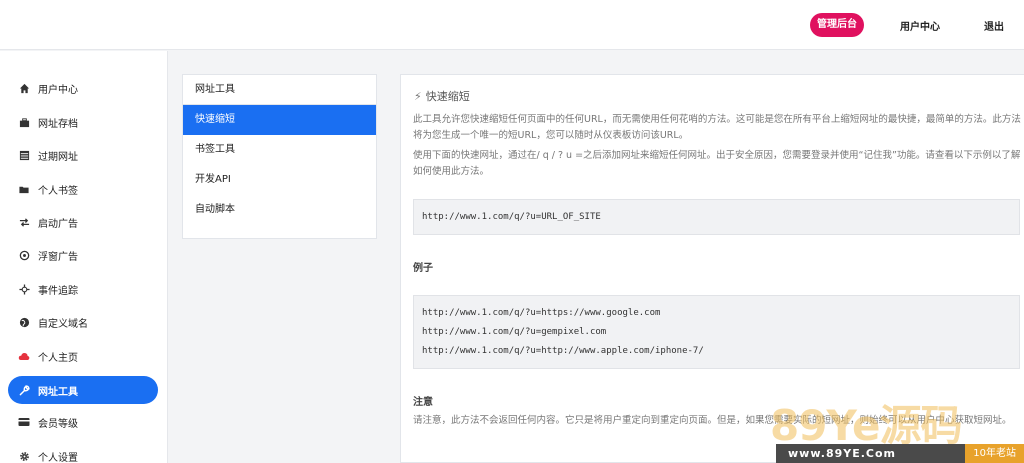 The width and height of the screenshot is (1024, 463). What do you see at coordinates (83, 222) in the screenshot?
I see `sidebar-item-launch-ads: 启动广告` at bounding box center [83, 222].